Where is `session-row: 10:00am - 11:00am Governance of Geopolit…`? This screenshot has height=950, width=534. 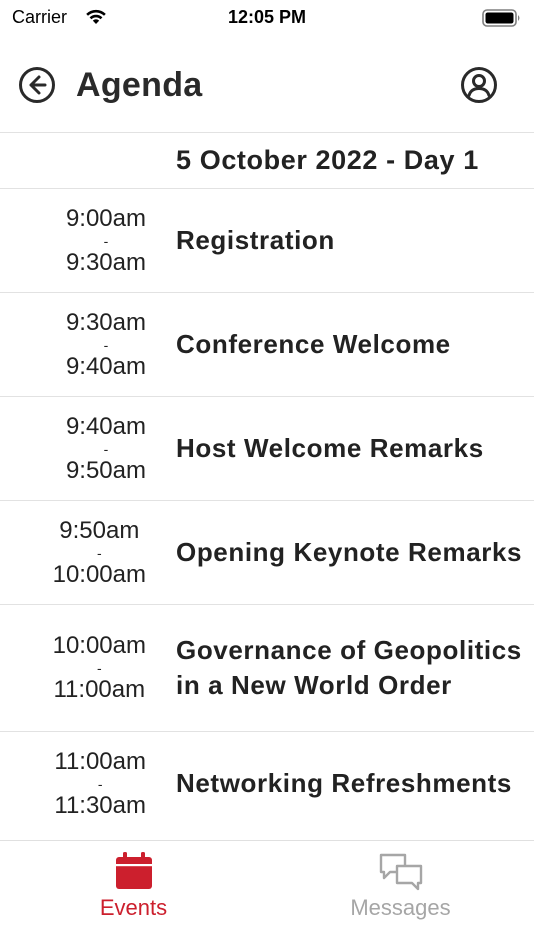 session-row: 10:00am - 11:00am Governance of Geopolit… is located at coordinates (267, 668).